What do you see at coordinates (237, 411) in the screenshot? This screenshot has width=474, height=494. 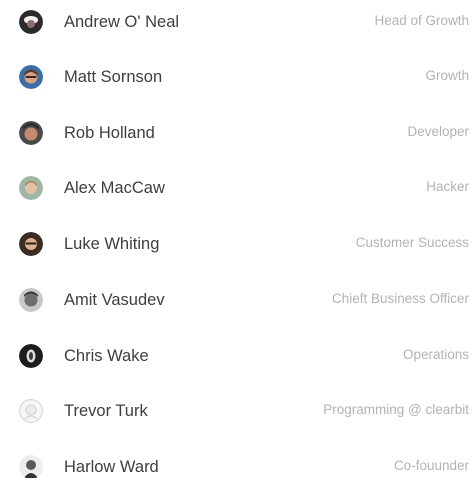 I see `team-member-row: Trevor Turk Programming @ clearbit` at bounding box center [237, 411].